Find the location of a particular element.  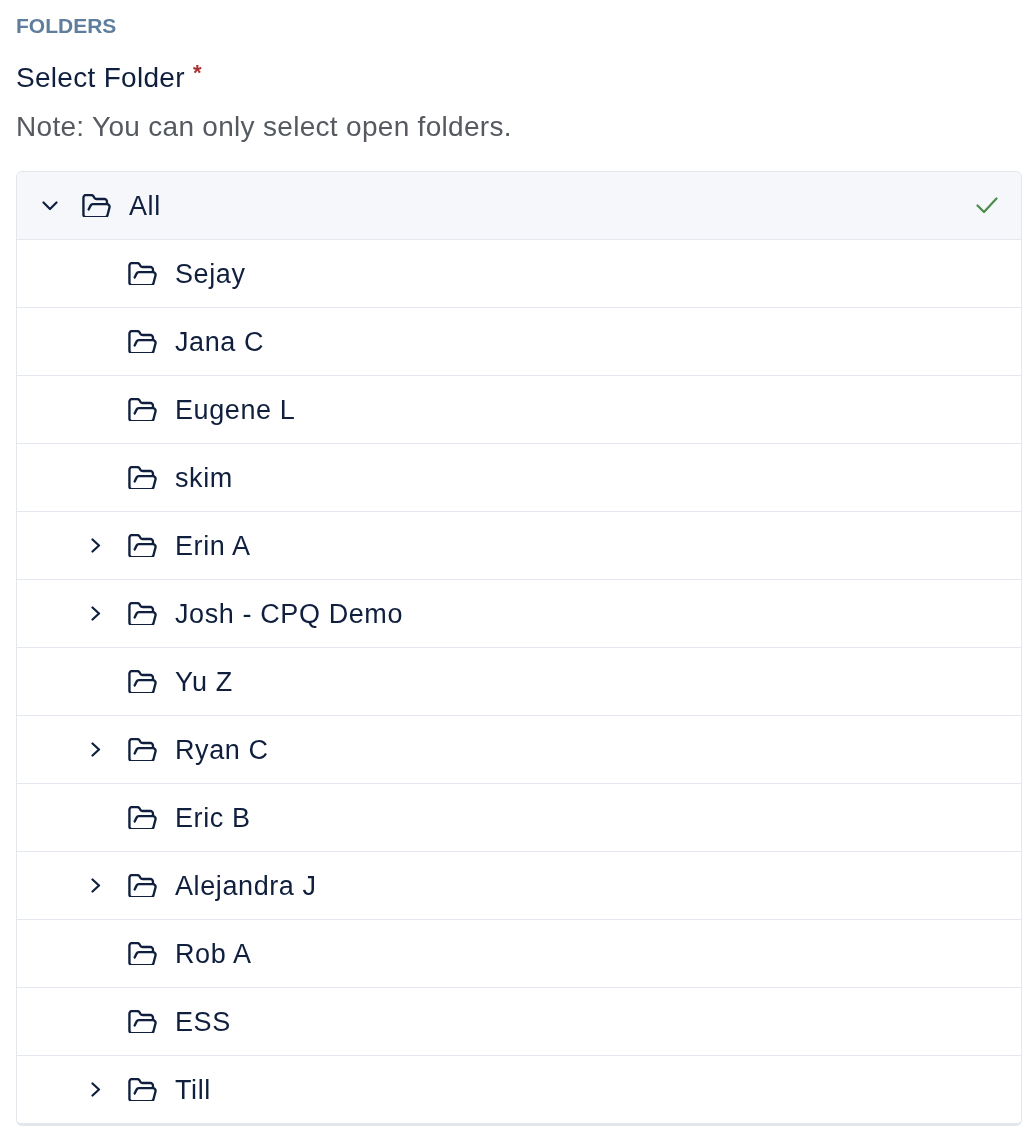

required-mark: * is located at coordinates (197, 73).